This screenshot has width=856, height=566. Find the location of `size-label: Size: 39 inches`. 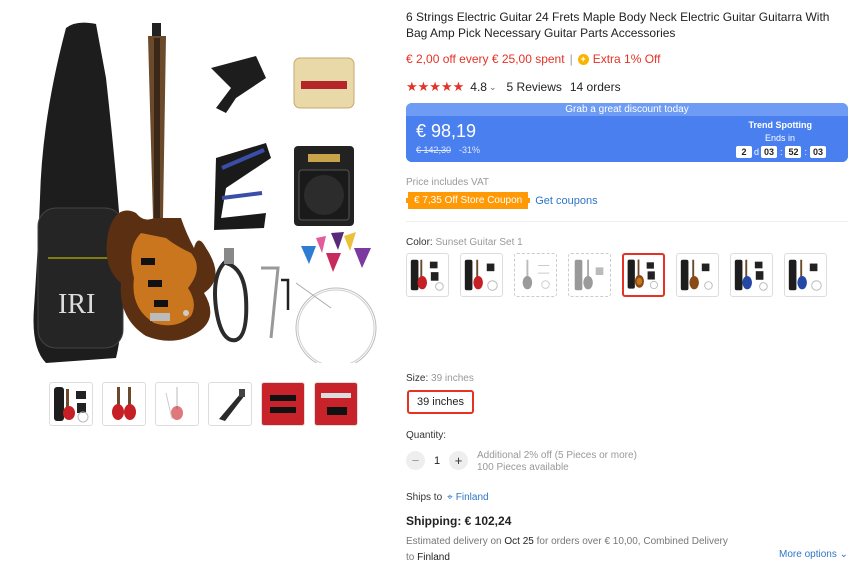

size-label: Size: 39 inches is located at coordinates (440, 378).